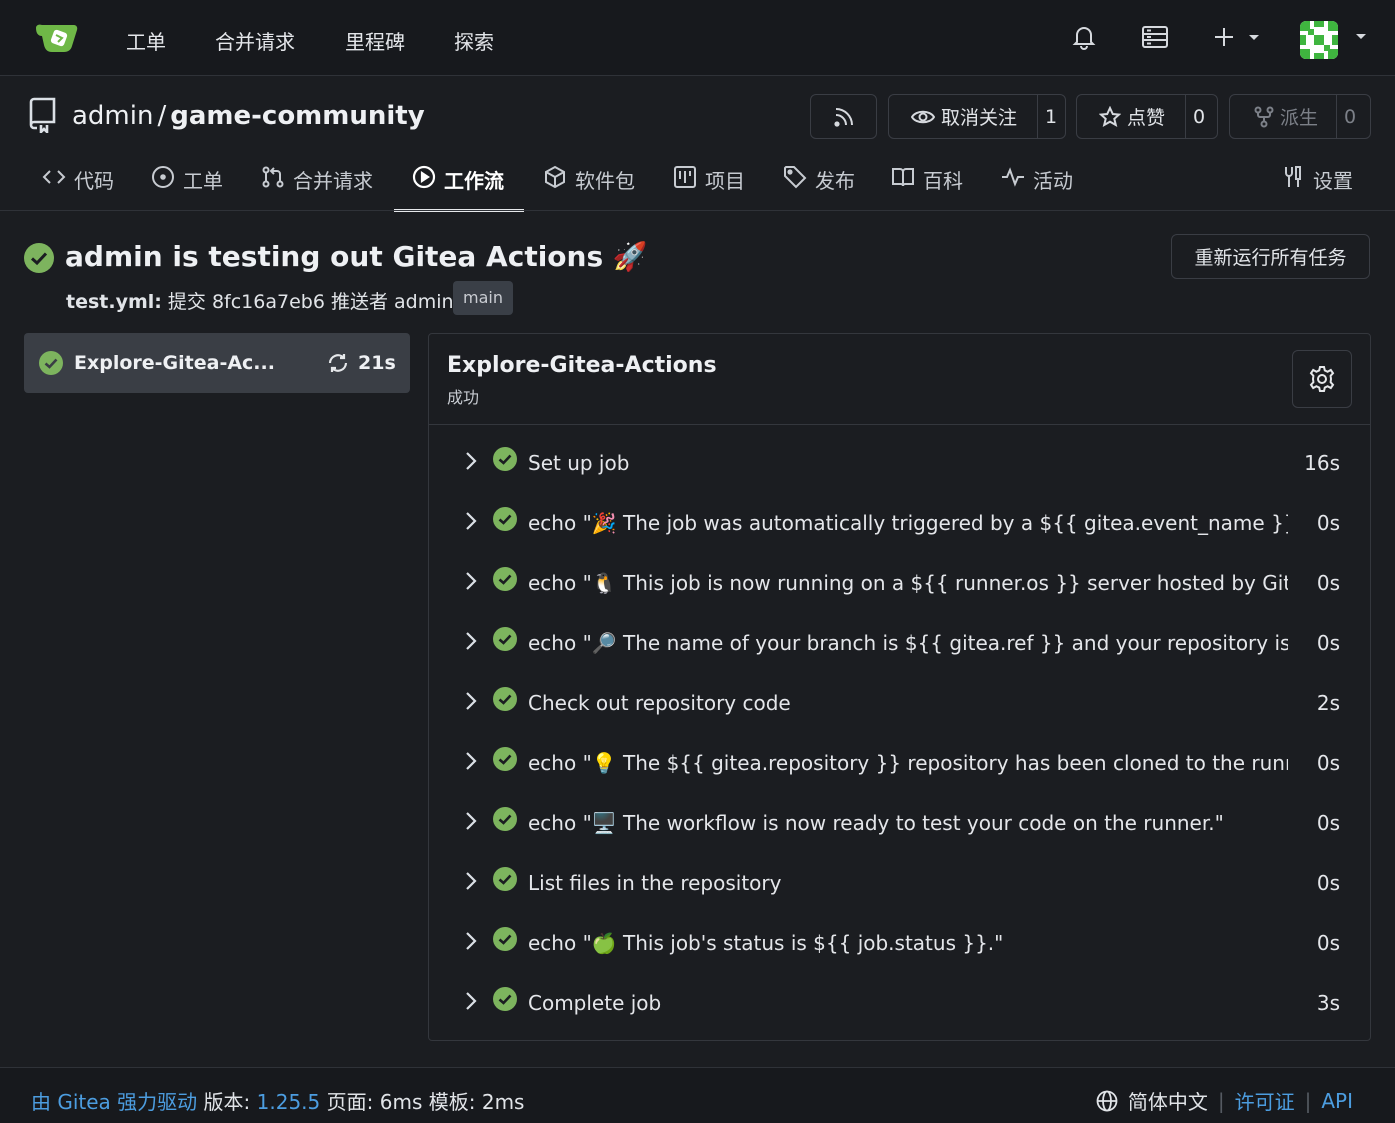 This screenshot has width=1395, height=1123. What do you see at coordinates (655, 883) in the screenshot?
I see `step-name: List files in the repository` at bounding box center [655, 883].